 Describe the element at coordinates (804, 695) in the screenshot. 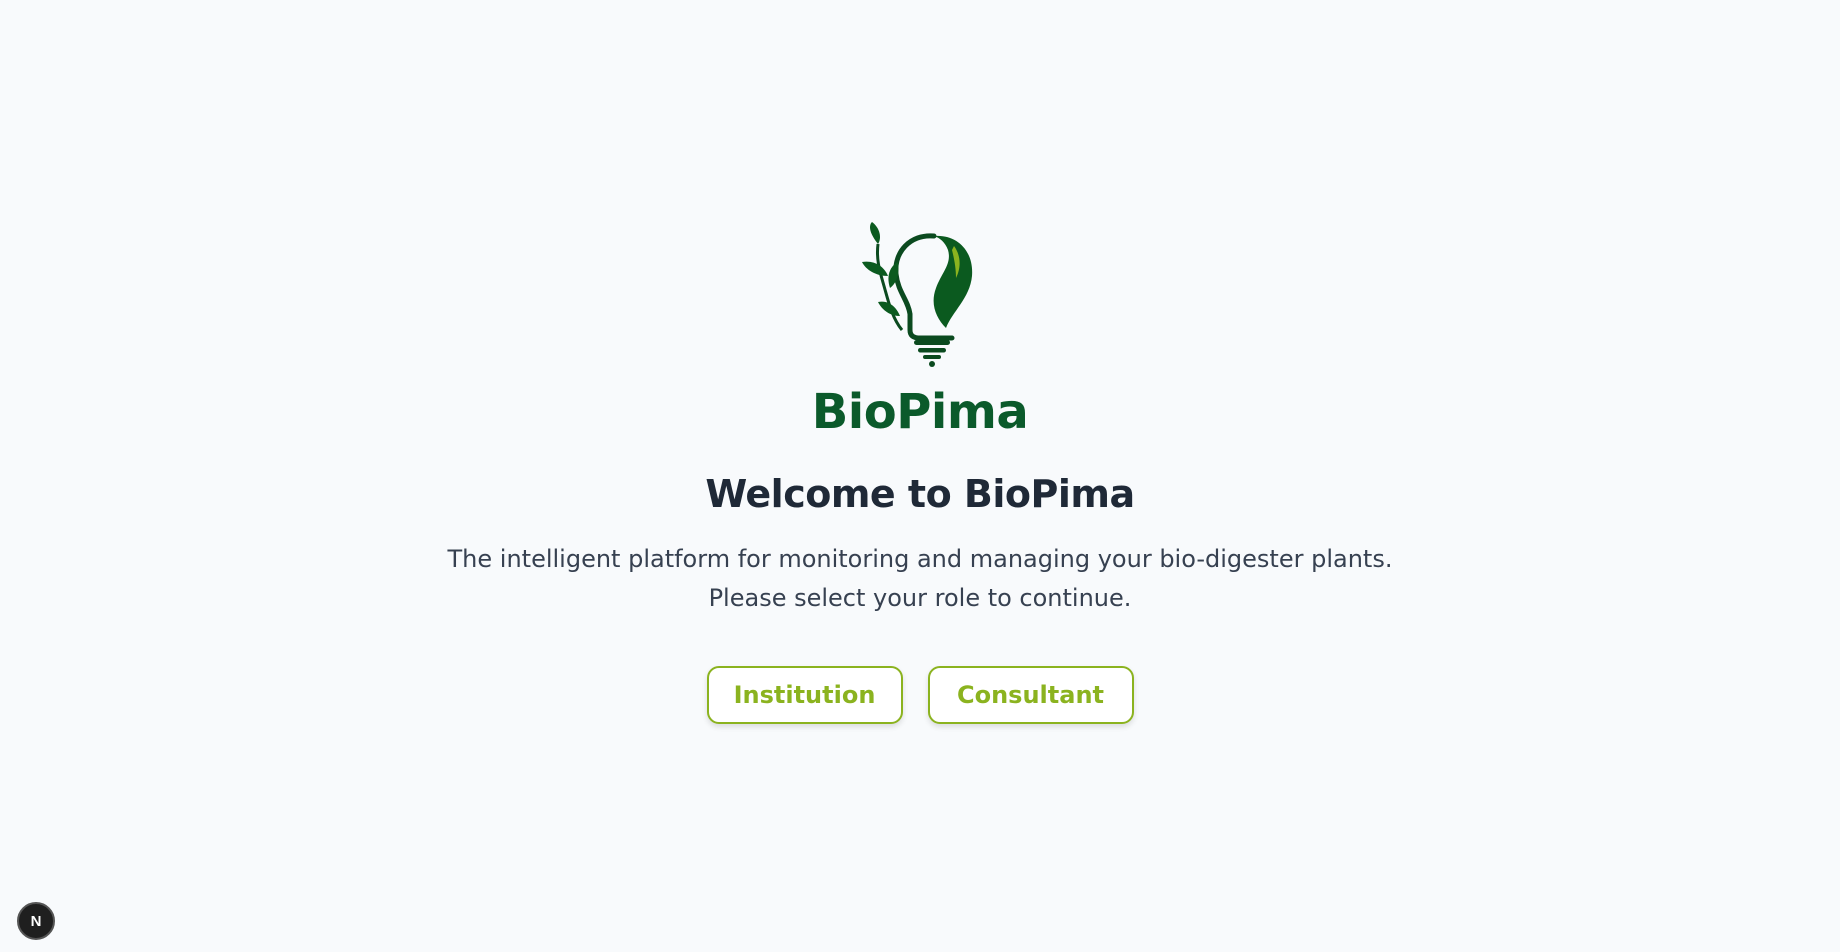

I see `institution-button: Institution` at that location.